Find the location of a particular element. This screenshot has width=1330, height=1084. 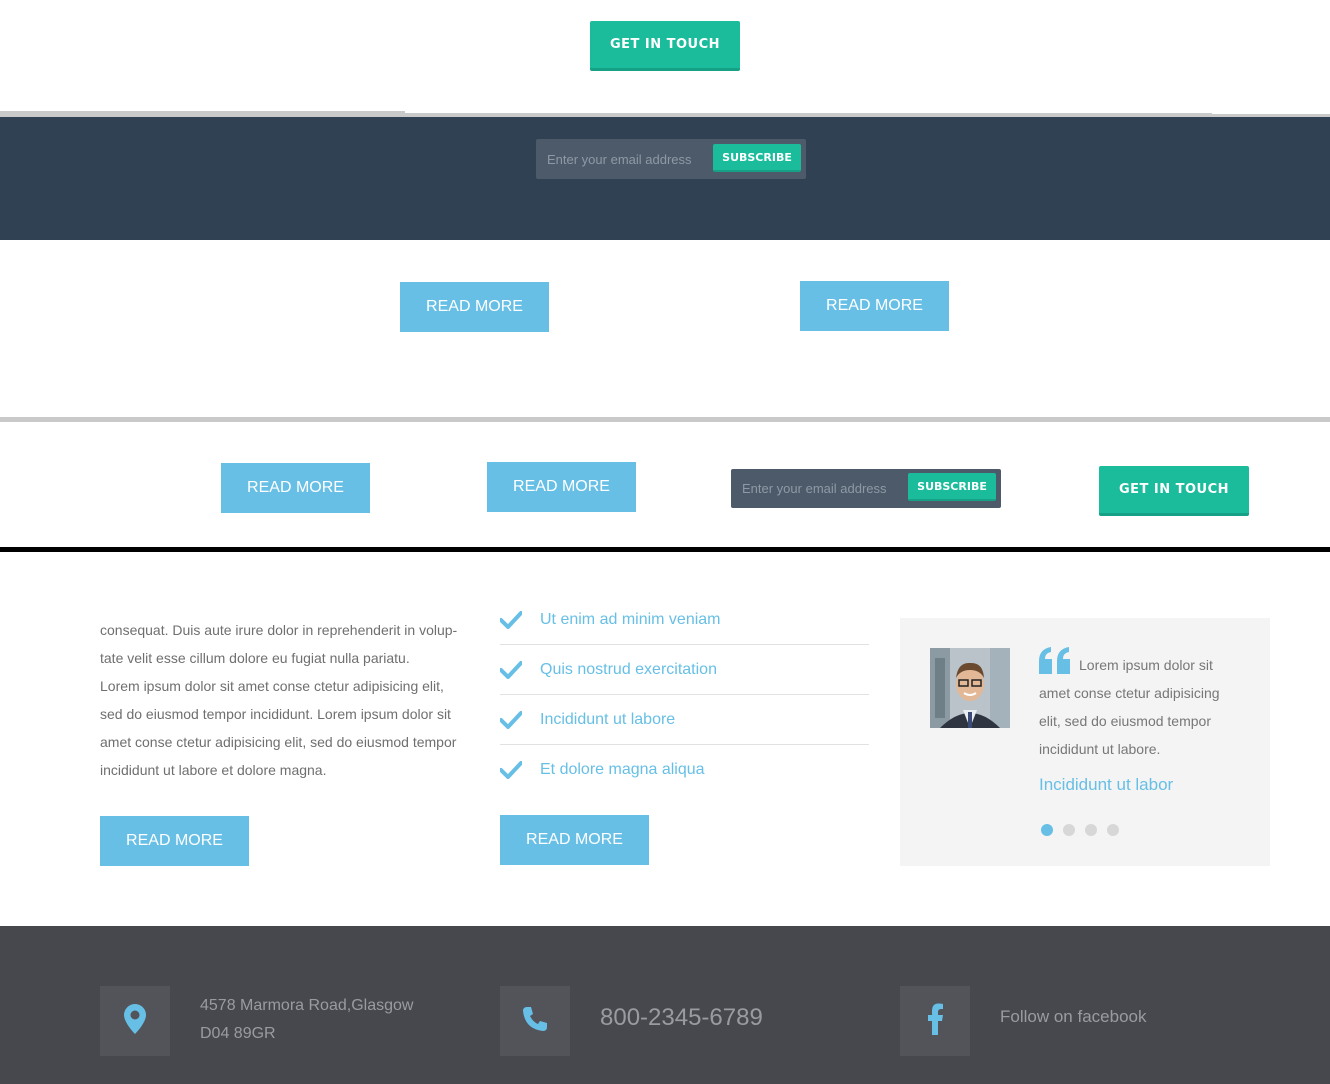

footer-phone: 800-2345-6789 is located at coordinates (681, 1018).